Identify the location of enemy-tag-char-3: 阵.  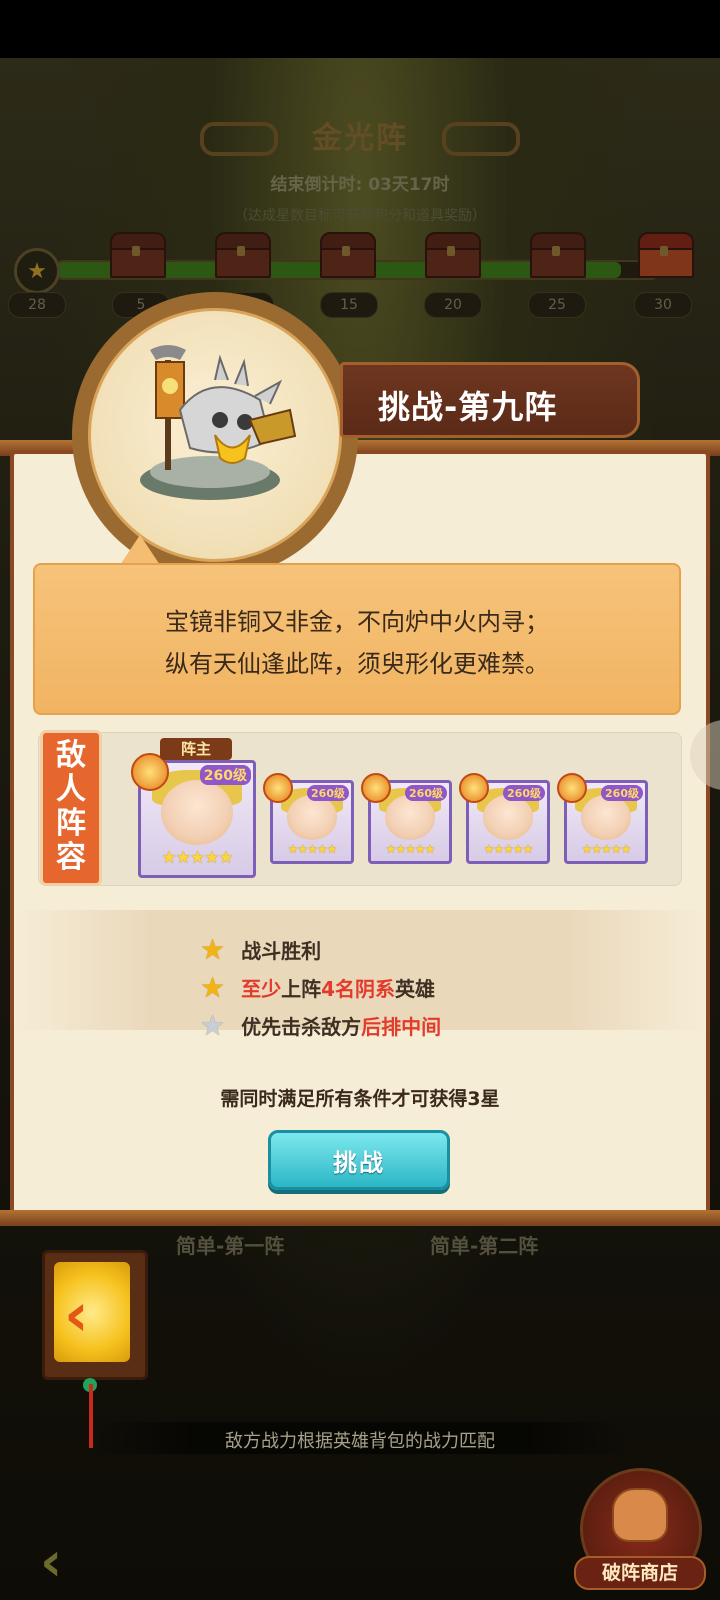
(71, 823).